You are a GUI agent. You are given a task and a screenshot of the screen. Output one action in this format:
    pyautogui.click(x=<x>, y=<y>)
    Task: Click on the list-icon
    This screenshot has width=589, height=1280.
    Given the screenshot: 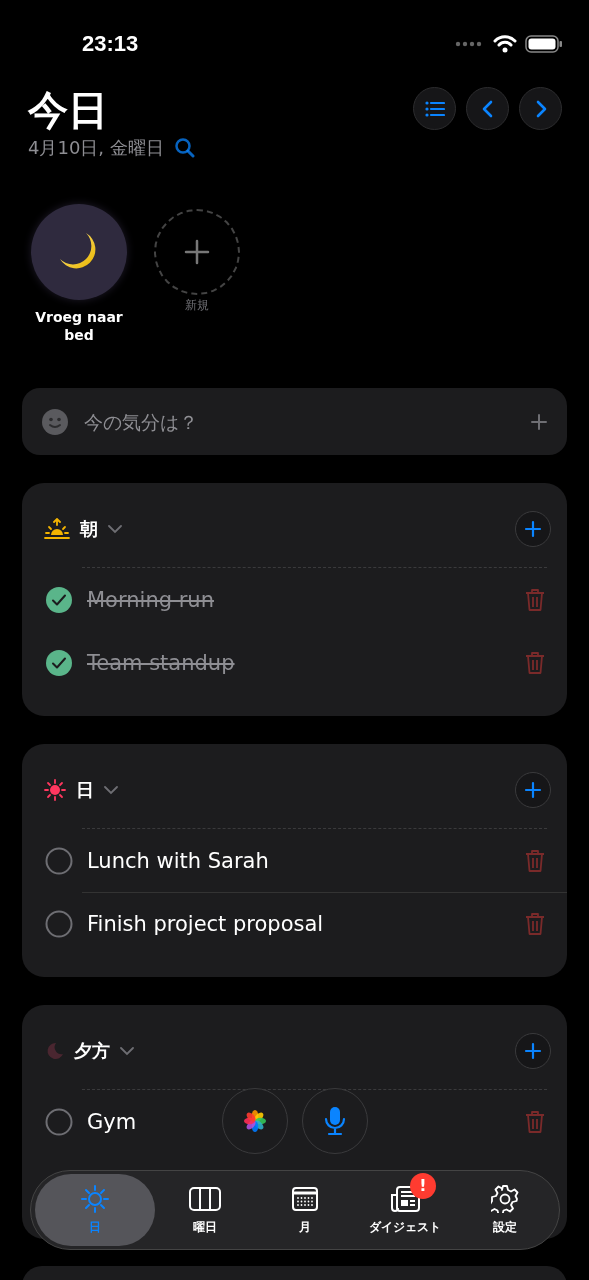 What is the action you would take?
    pyautogui.click(x=434, y=108)
    